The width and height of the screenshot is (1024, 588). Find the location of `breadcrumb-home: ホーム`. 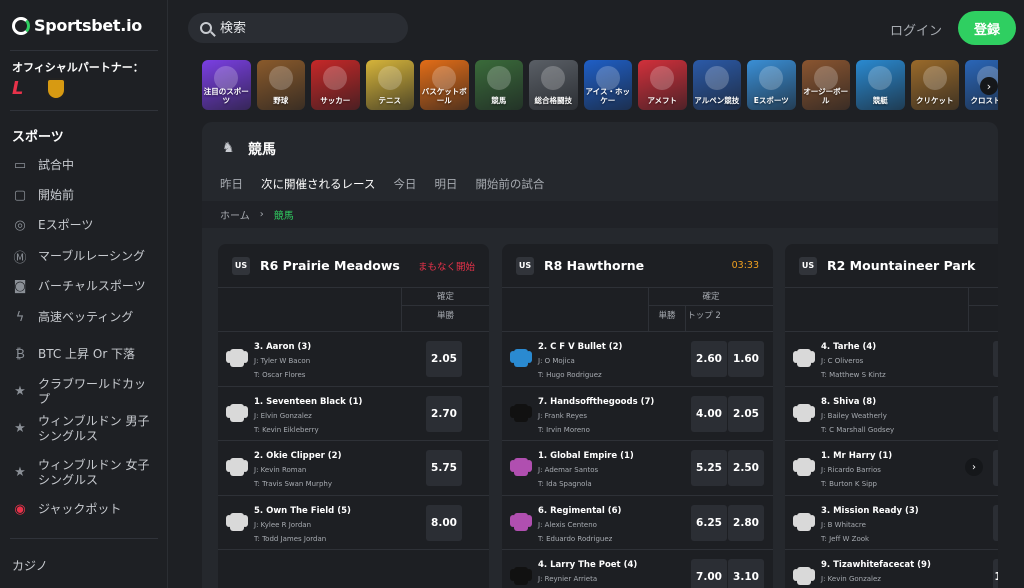

breadcrumb-home: ホーム is located at coordinates (235, 214).